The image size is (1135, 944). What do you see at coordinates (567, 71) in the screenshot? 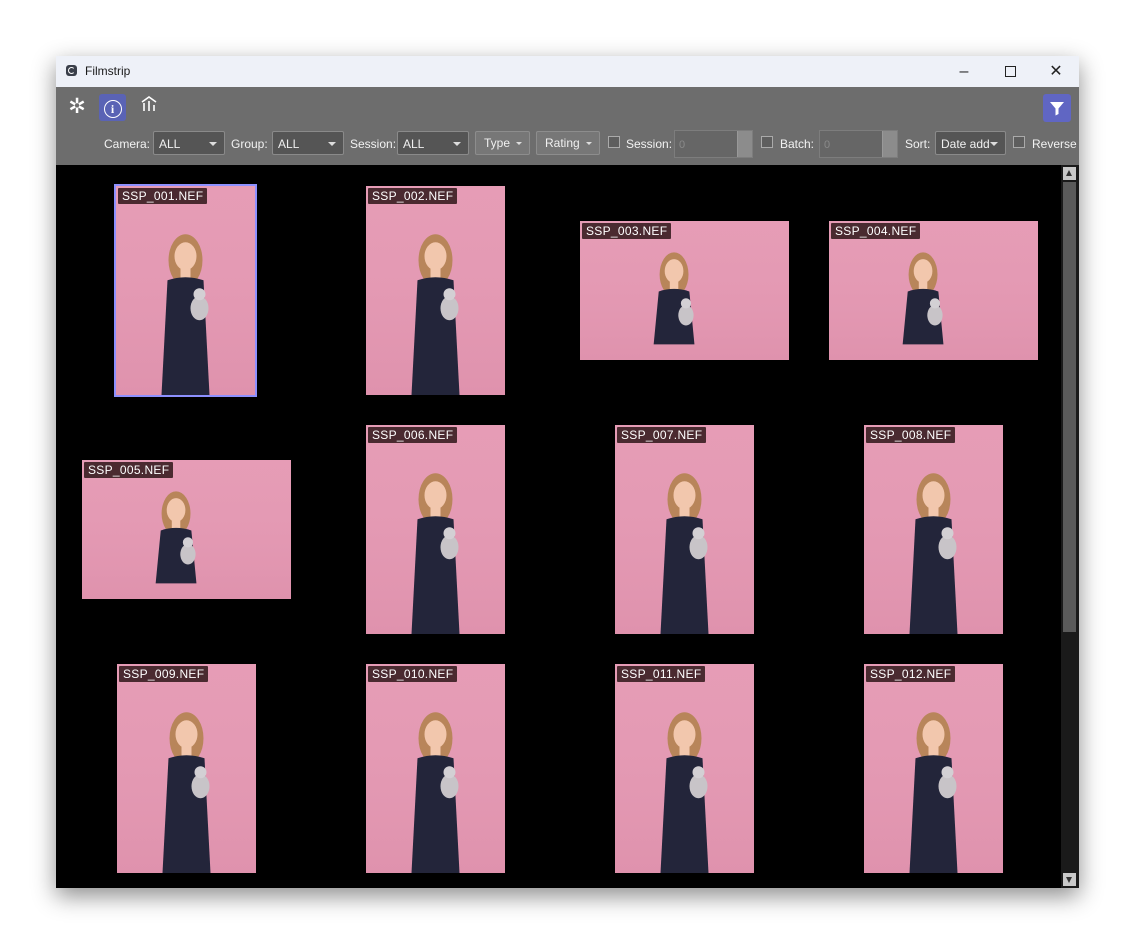
I see `title-bar: Filmstrip – ✕` at bounding box center [567, 71].